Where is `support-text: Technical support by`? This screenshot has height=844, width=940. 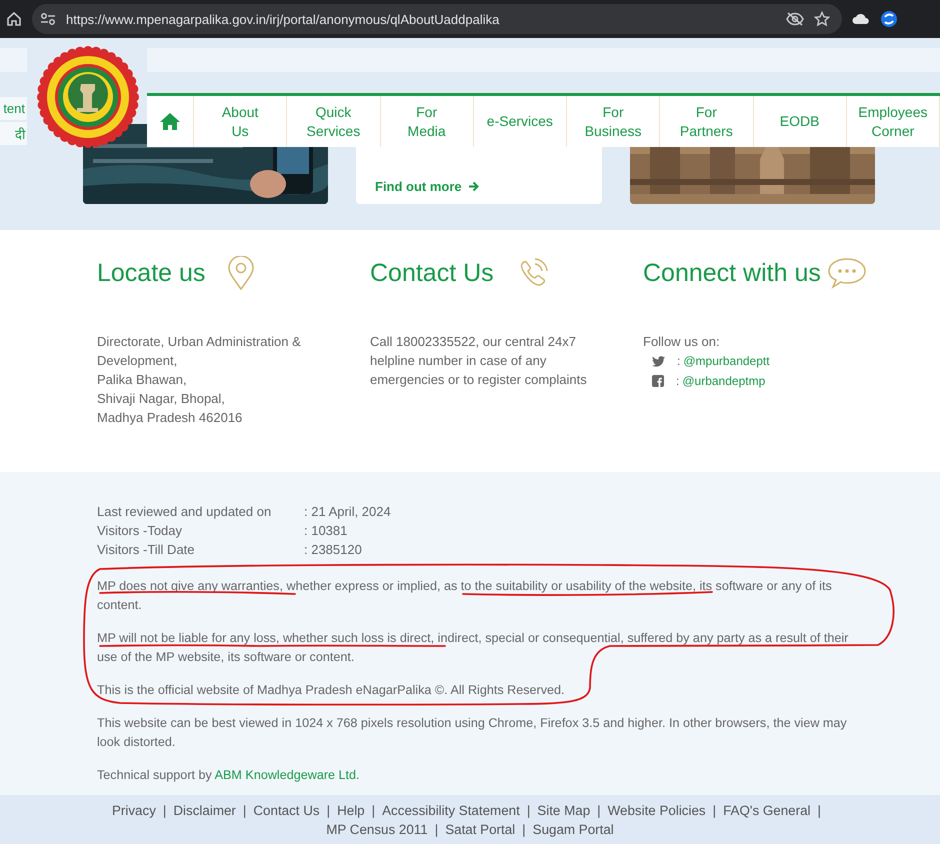
support-text: Technical support by is located at coordinates (155, 775).